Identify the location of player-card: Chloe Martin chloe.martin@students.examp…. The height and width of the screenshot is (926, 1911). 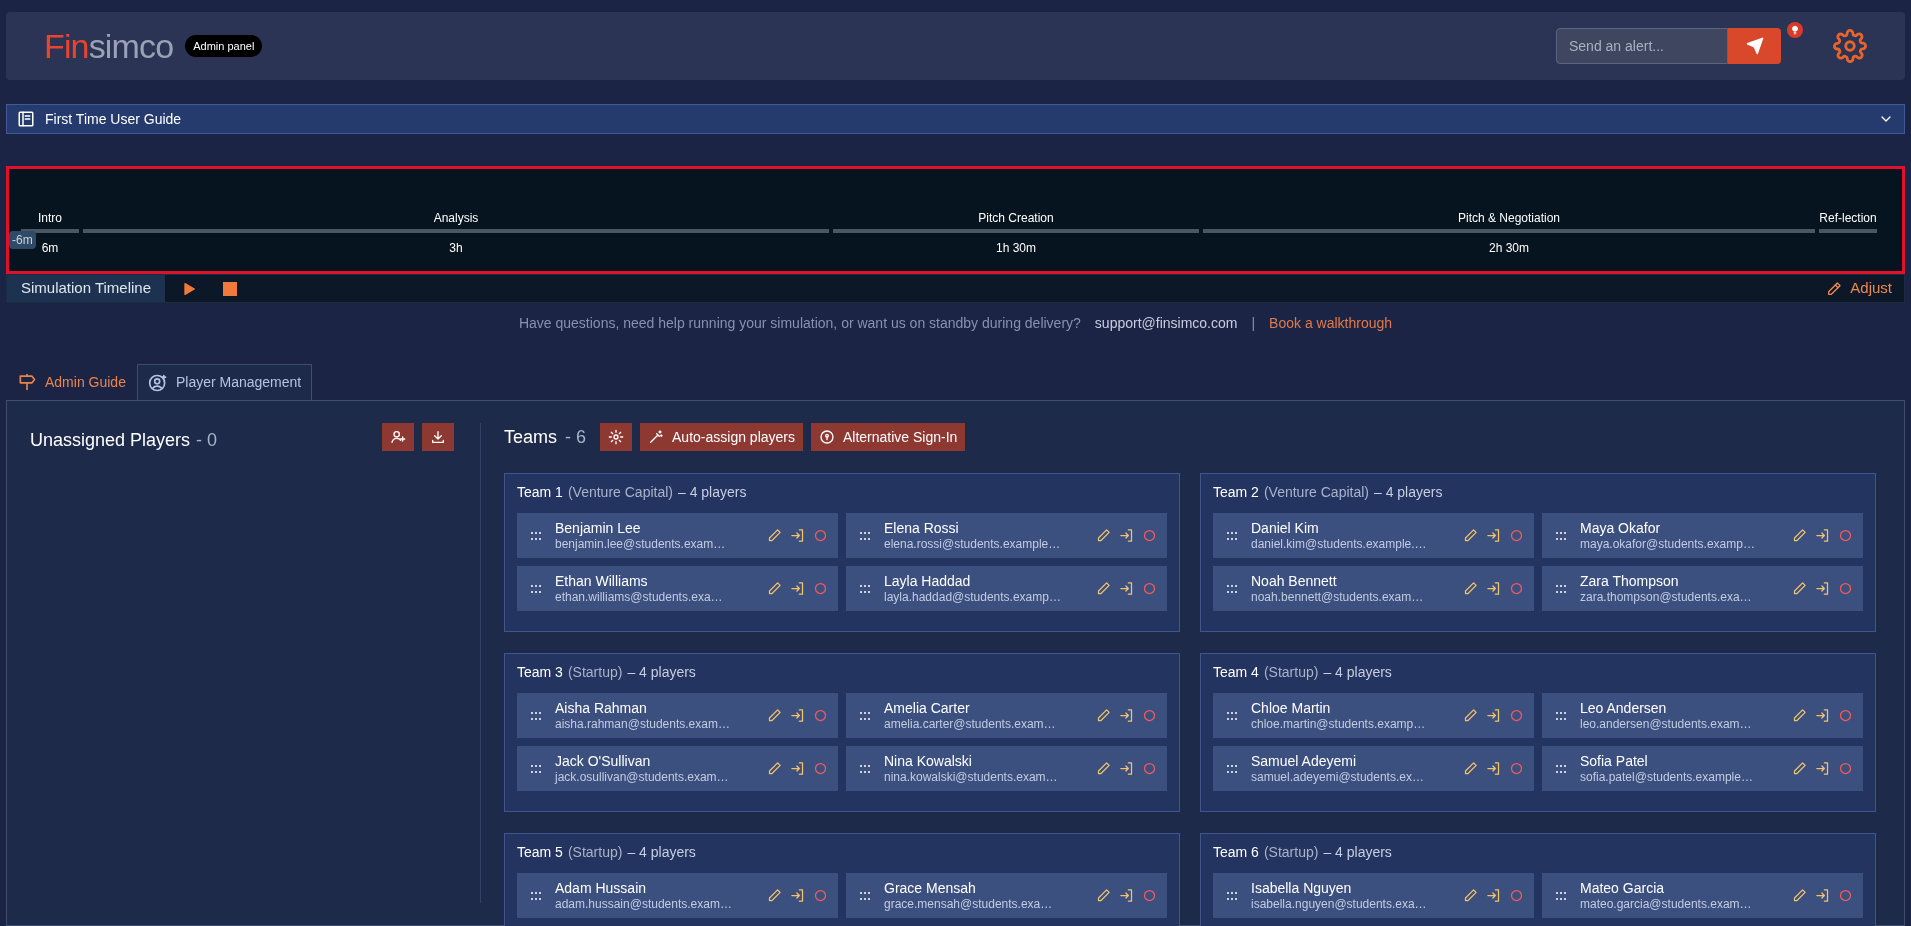
(1373, 715).